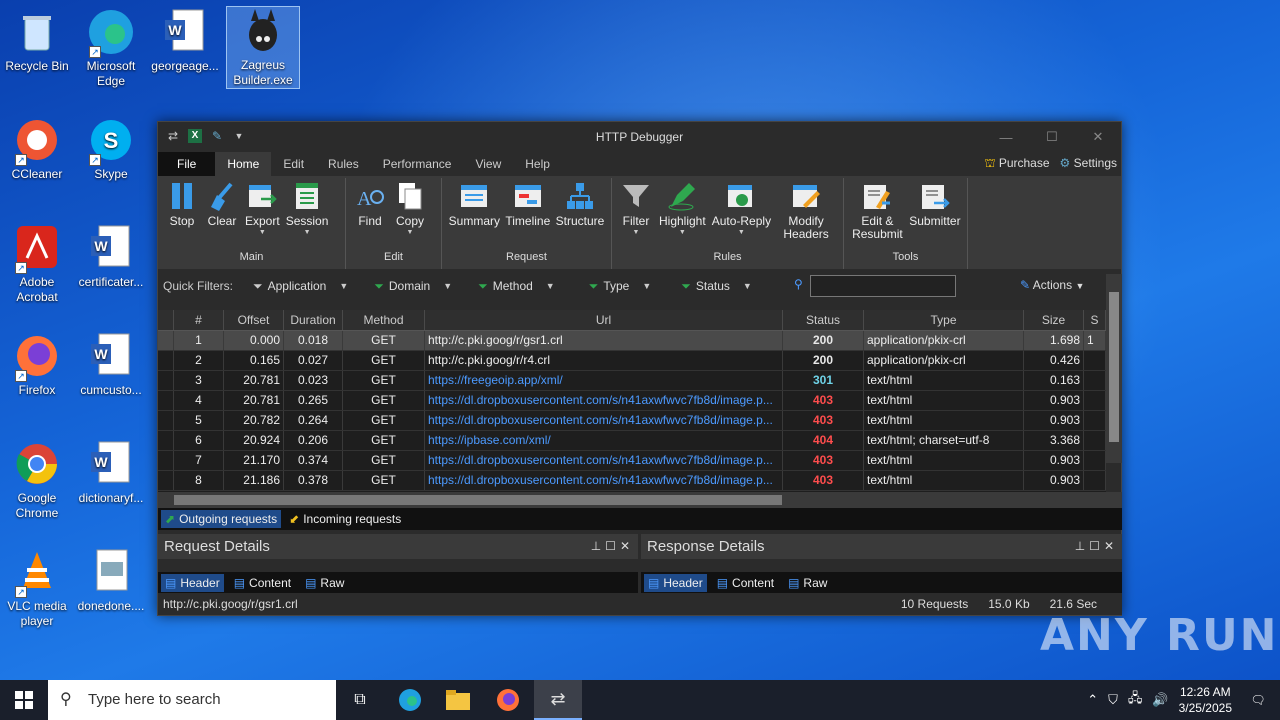  Describe the element at coordinates (806, 213) in the screenshot. I see `modify-headers-button: Modify Headers` at that location.